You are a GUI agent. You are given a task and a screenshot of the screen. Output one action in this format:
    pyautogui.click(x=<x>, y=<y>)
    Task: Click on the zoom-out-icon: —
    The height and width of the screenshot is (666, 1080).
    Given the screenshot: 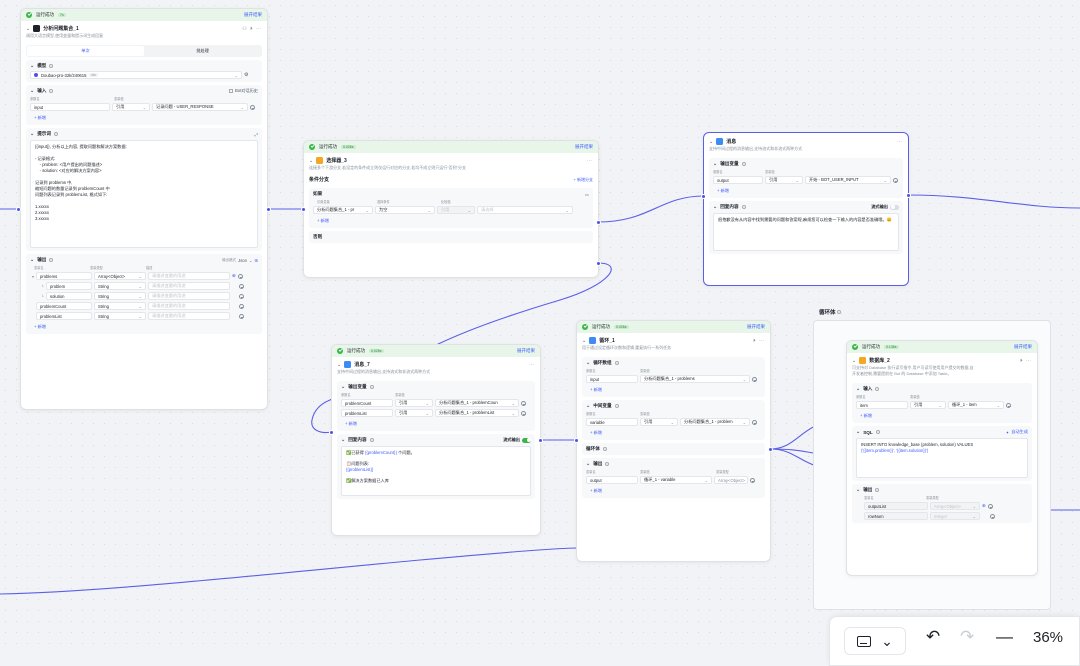 What is the action you would take?
    pyautogui.click(x=1004, y=637)
    